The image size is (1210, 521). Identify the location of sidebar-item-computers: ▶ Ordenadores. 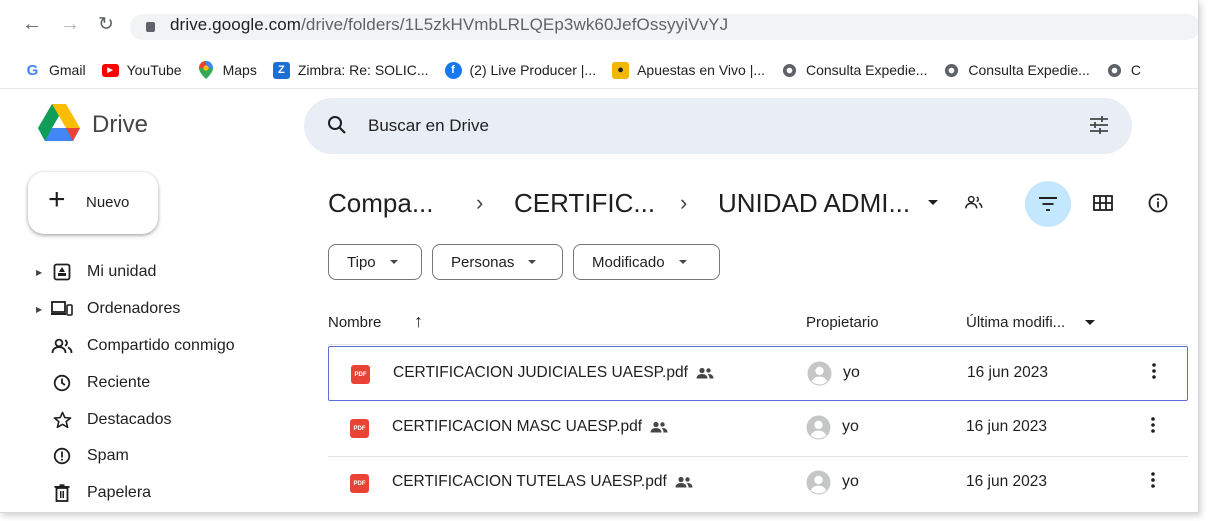
(108, 309).